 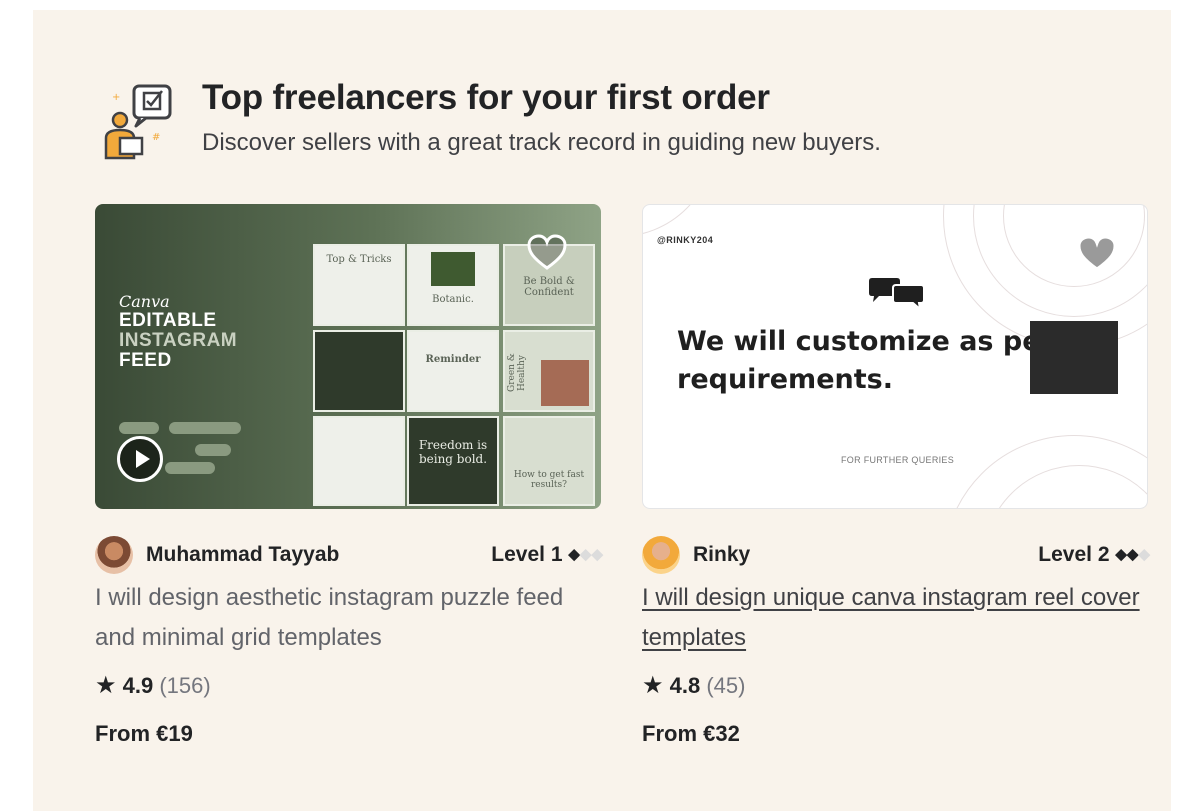 I want to click on gig-price: From €32, so click(x=691, y=733).